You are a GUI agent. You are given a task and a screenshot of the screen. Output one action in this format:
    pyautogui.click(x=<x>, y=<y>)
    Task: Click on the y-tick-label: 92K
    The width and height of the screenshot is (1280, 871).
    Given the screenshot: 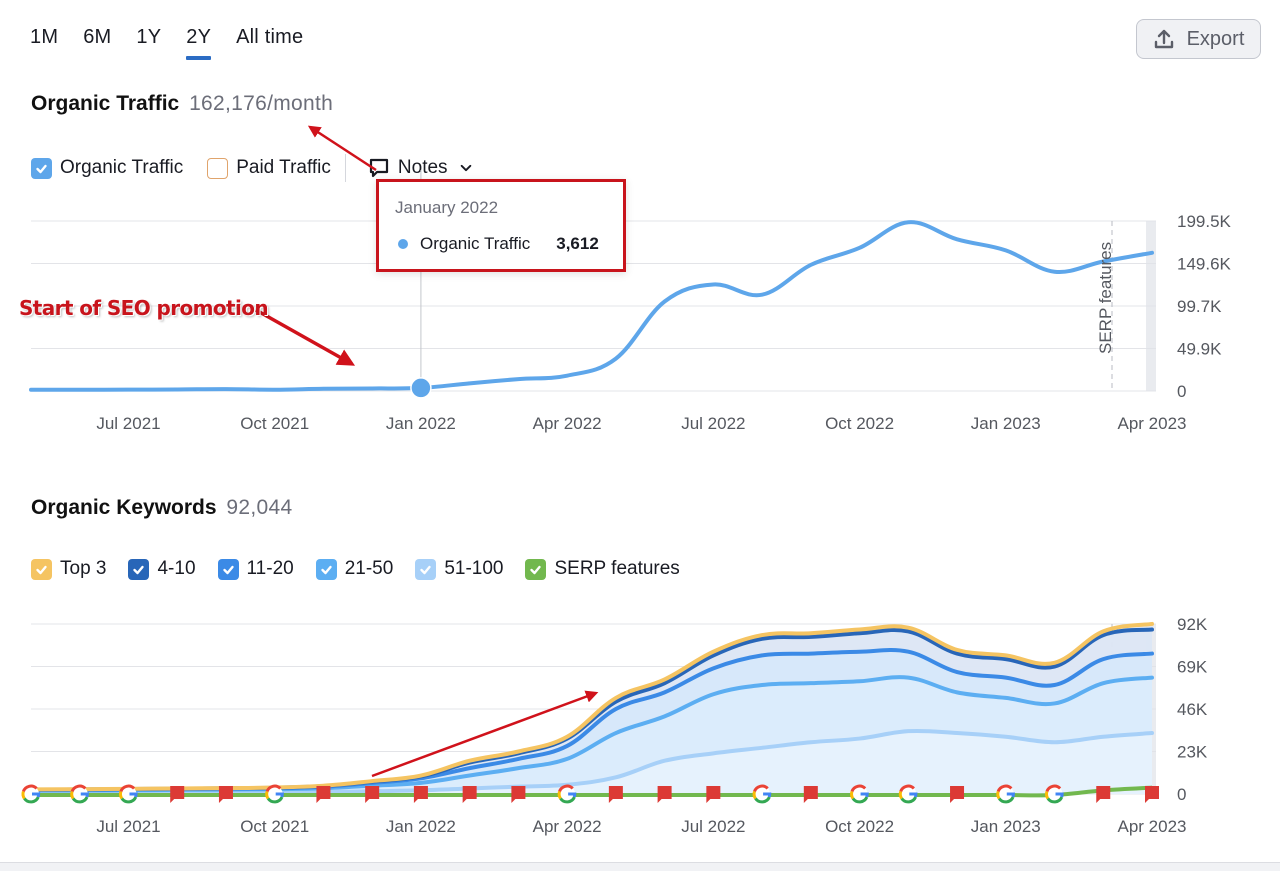 What is the action you would take?
    pyautogui.click(x=1192, y=624)
    